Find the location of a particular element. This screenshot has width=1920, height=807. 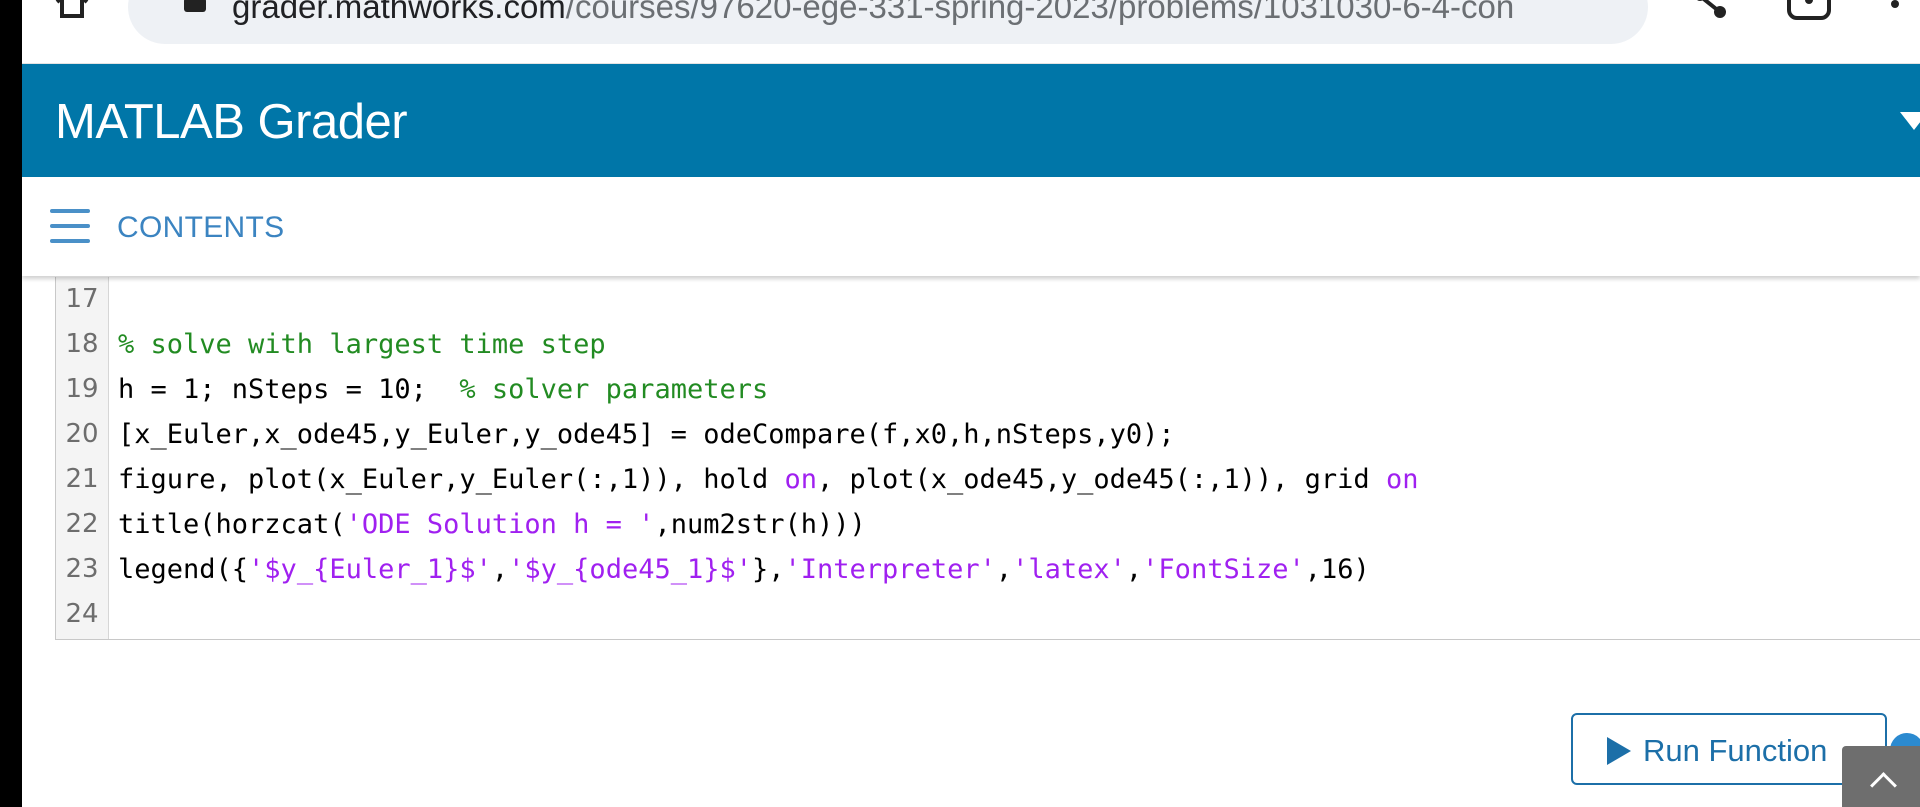

caret-down-icon is located at coordinates (1910, 121).